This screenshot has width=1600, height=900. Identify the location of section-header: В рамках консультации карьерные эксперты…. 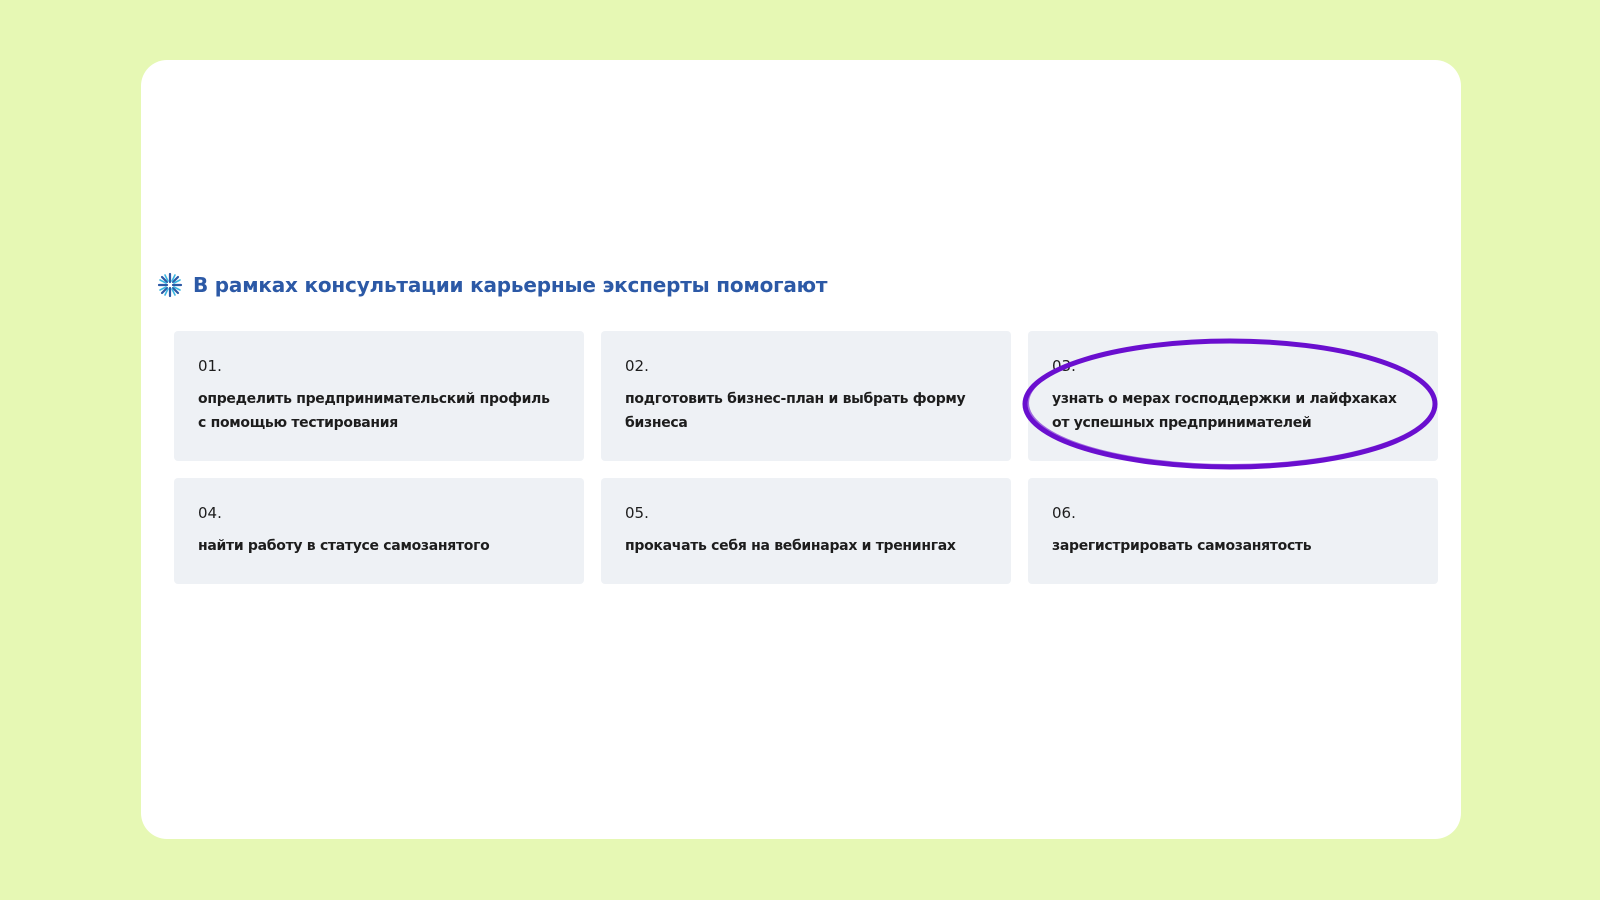
(492, 285).